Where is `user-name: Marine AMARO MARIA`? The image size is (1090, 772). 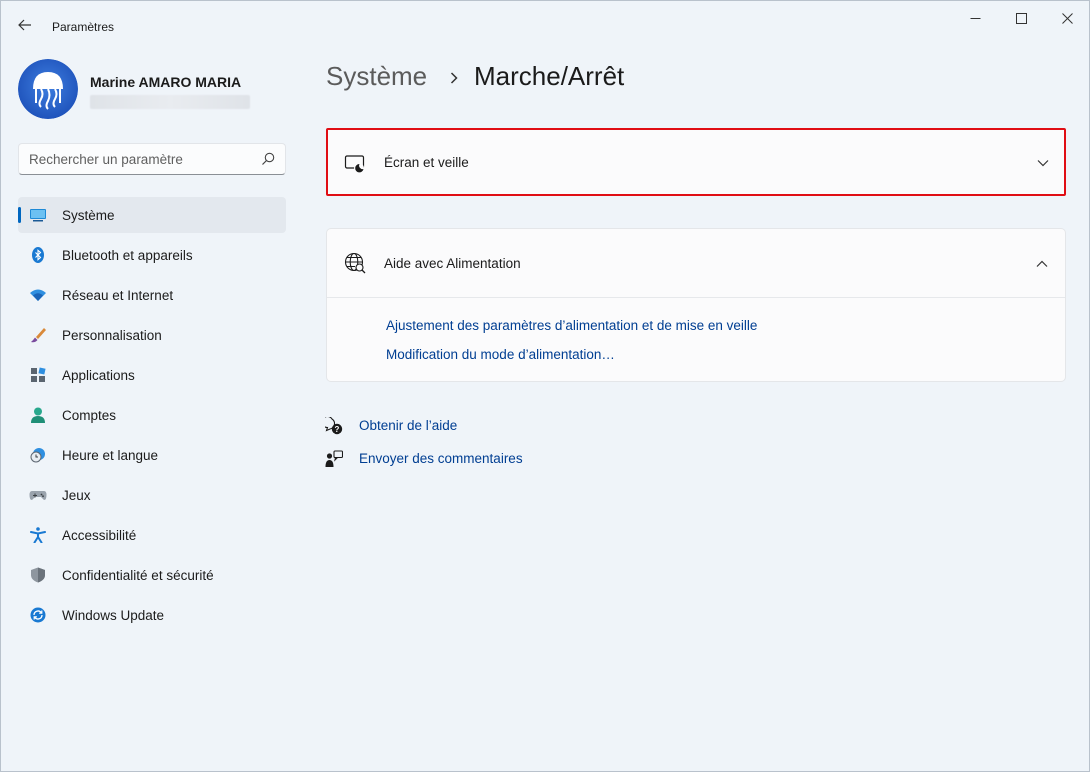
user-name: Marine AMARO MARIA is located at coordinates (166, 82).